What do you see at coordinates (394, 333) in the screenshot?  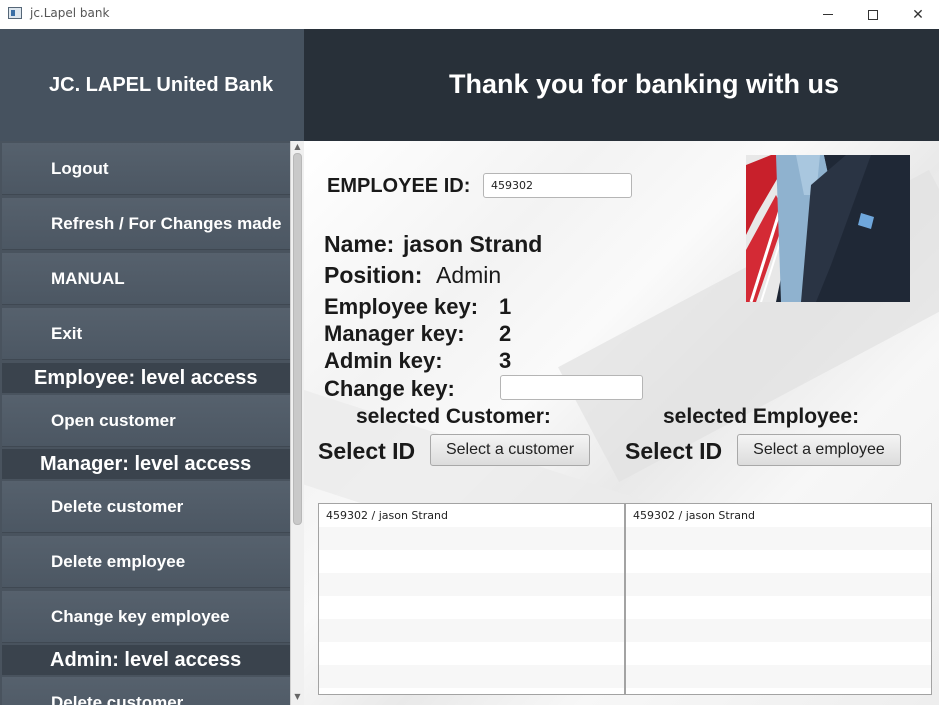 I see `manager-key-label: Manager key:` at bounding box center [394, 333].